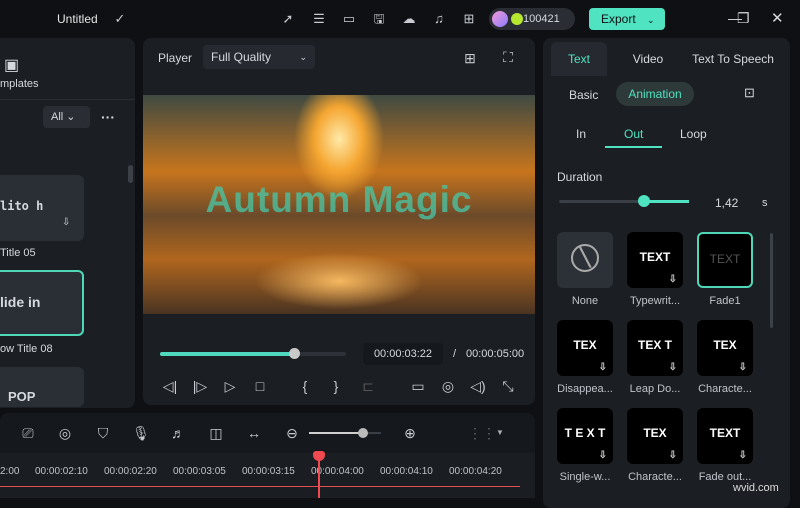 This screenshot has height=508, width=800. I want to click on quality-dropdown: Full Quality ⌄, so click(259, 57).